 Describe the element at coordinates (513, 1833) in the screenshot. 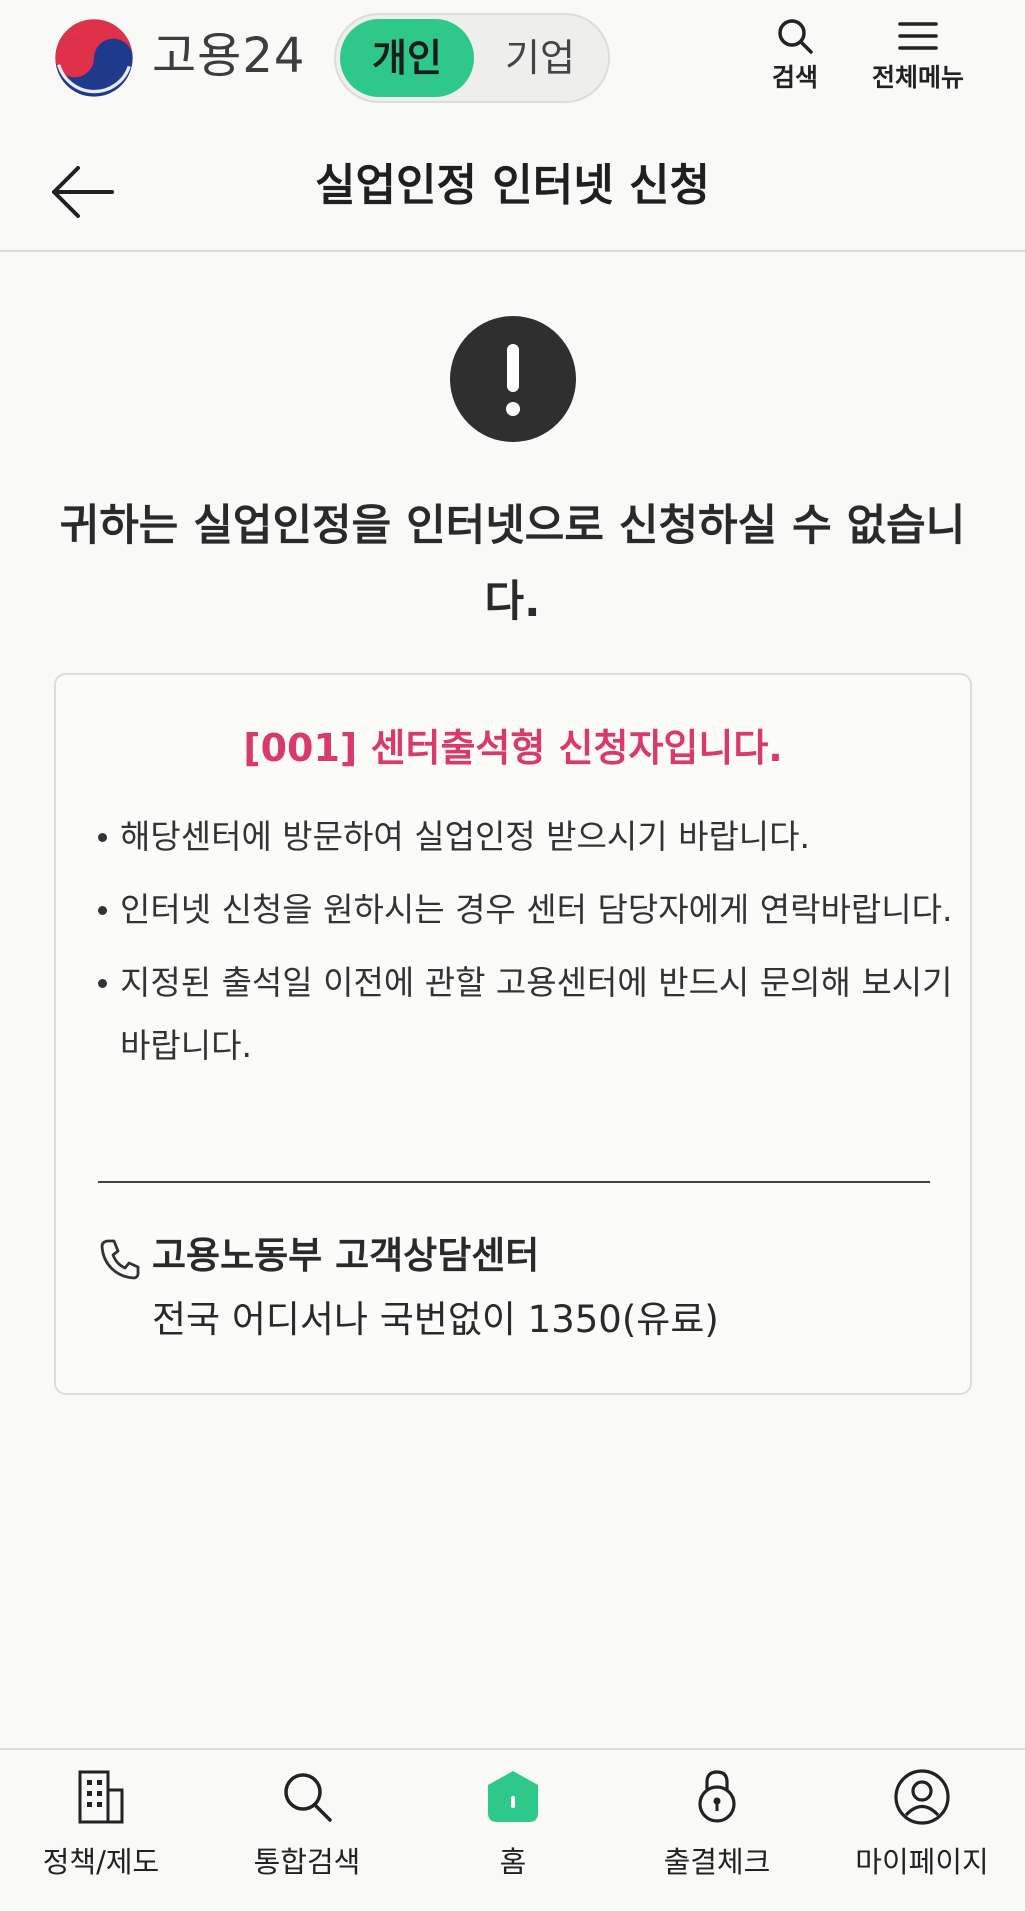

I see `nav-item-home: 홈` at that location.